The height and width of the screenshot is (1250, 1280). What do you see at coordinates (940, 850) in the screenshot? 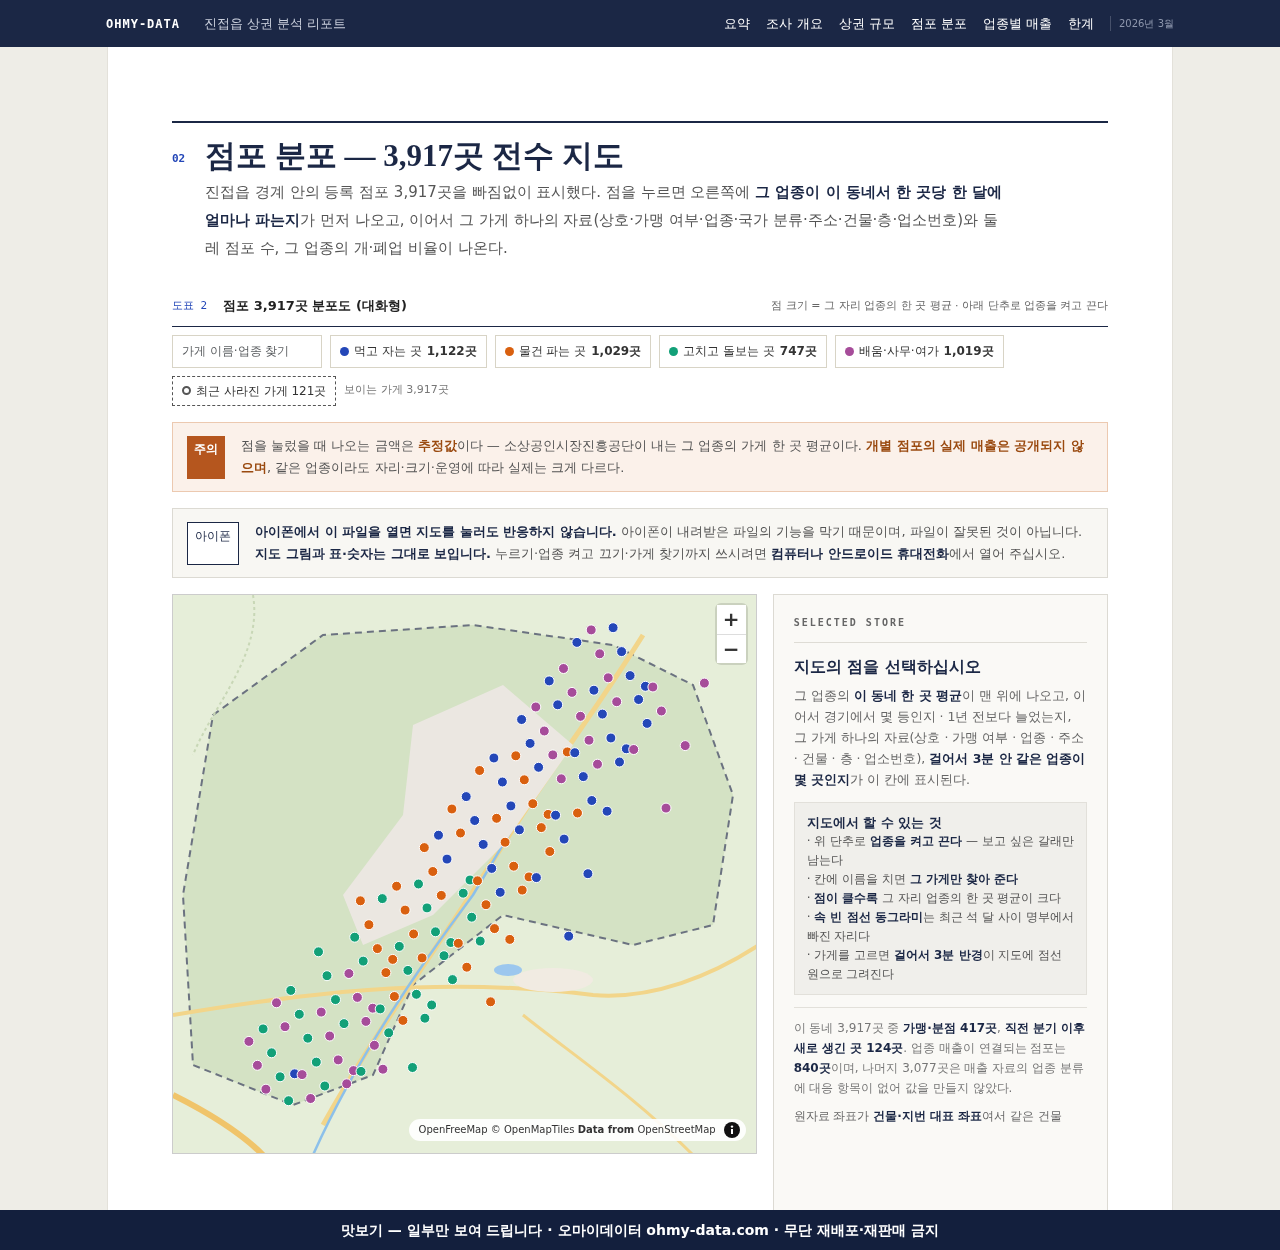
I see `help-item: · 위 단추로 업종을 켜고 끈다 — 보고 싶은 갈래만 남는다` at bounding box center [940, 850].